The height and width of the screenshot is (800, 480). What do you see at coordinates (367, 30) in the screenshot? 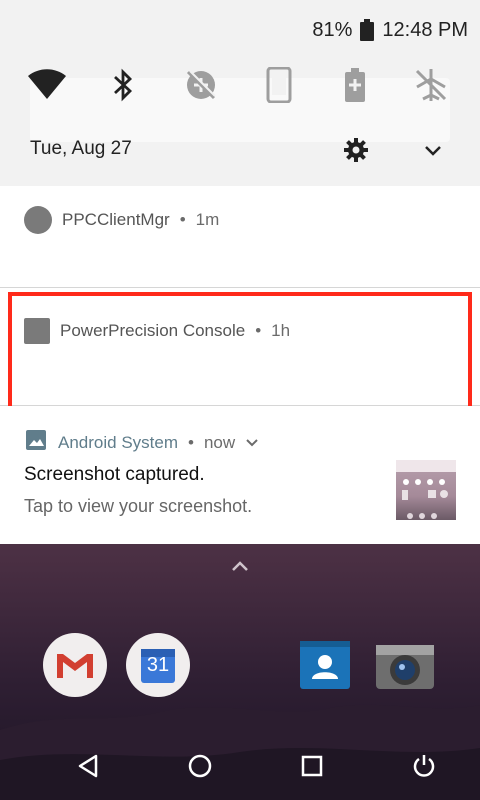
I see `battery-icon` at bounding box center [367, 30].